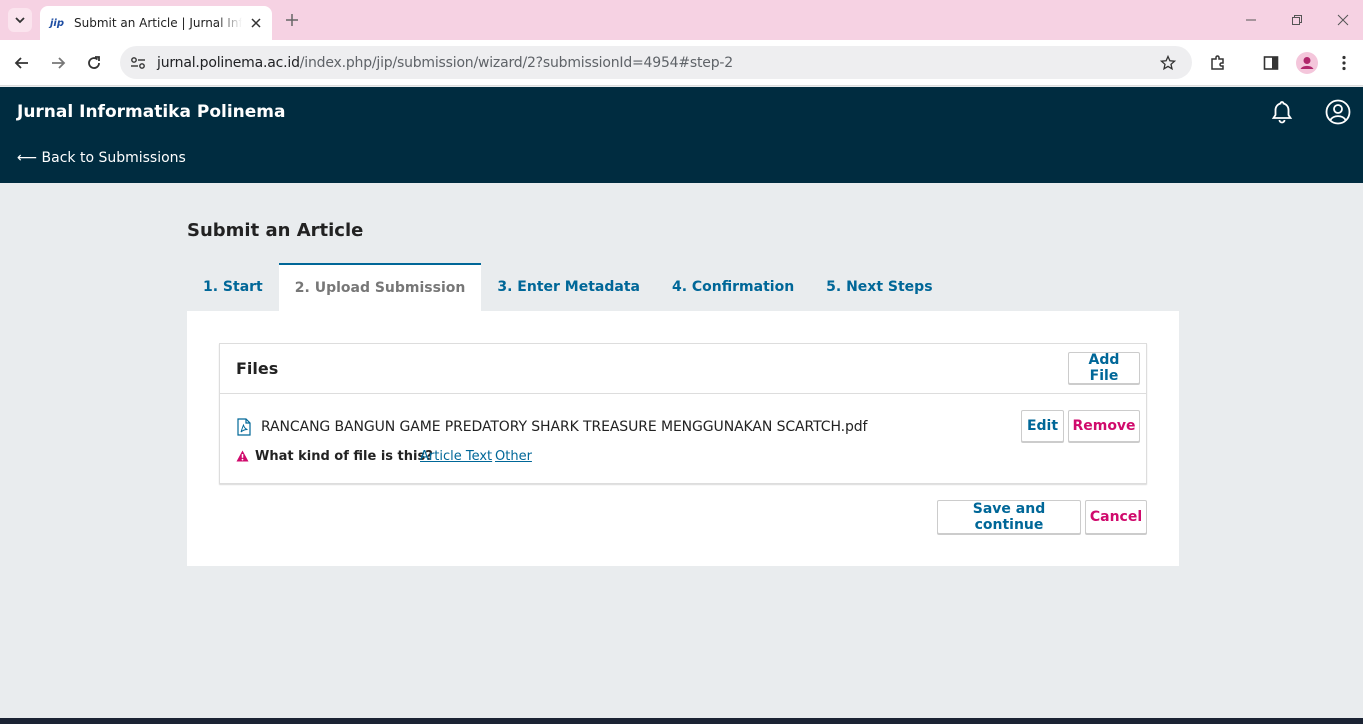  I want to click on files-header: Files Add File, so click(683, 369).